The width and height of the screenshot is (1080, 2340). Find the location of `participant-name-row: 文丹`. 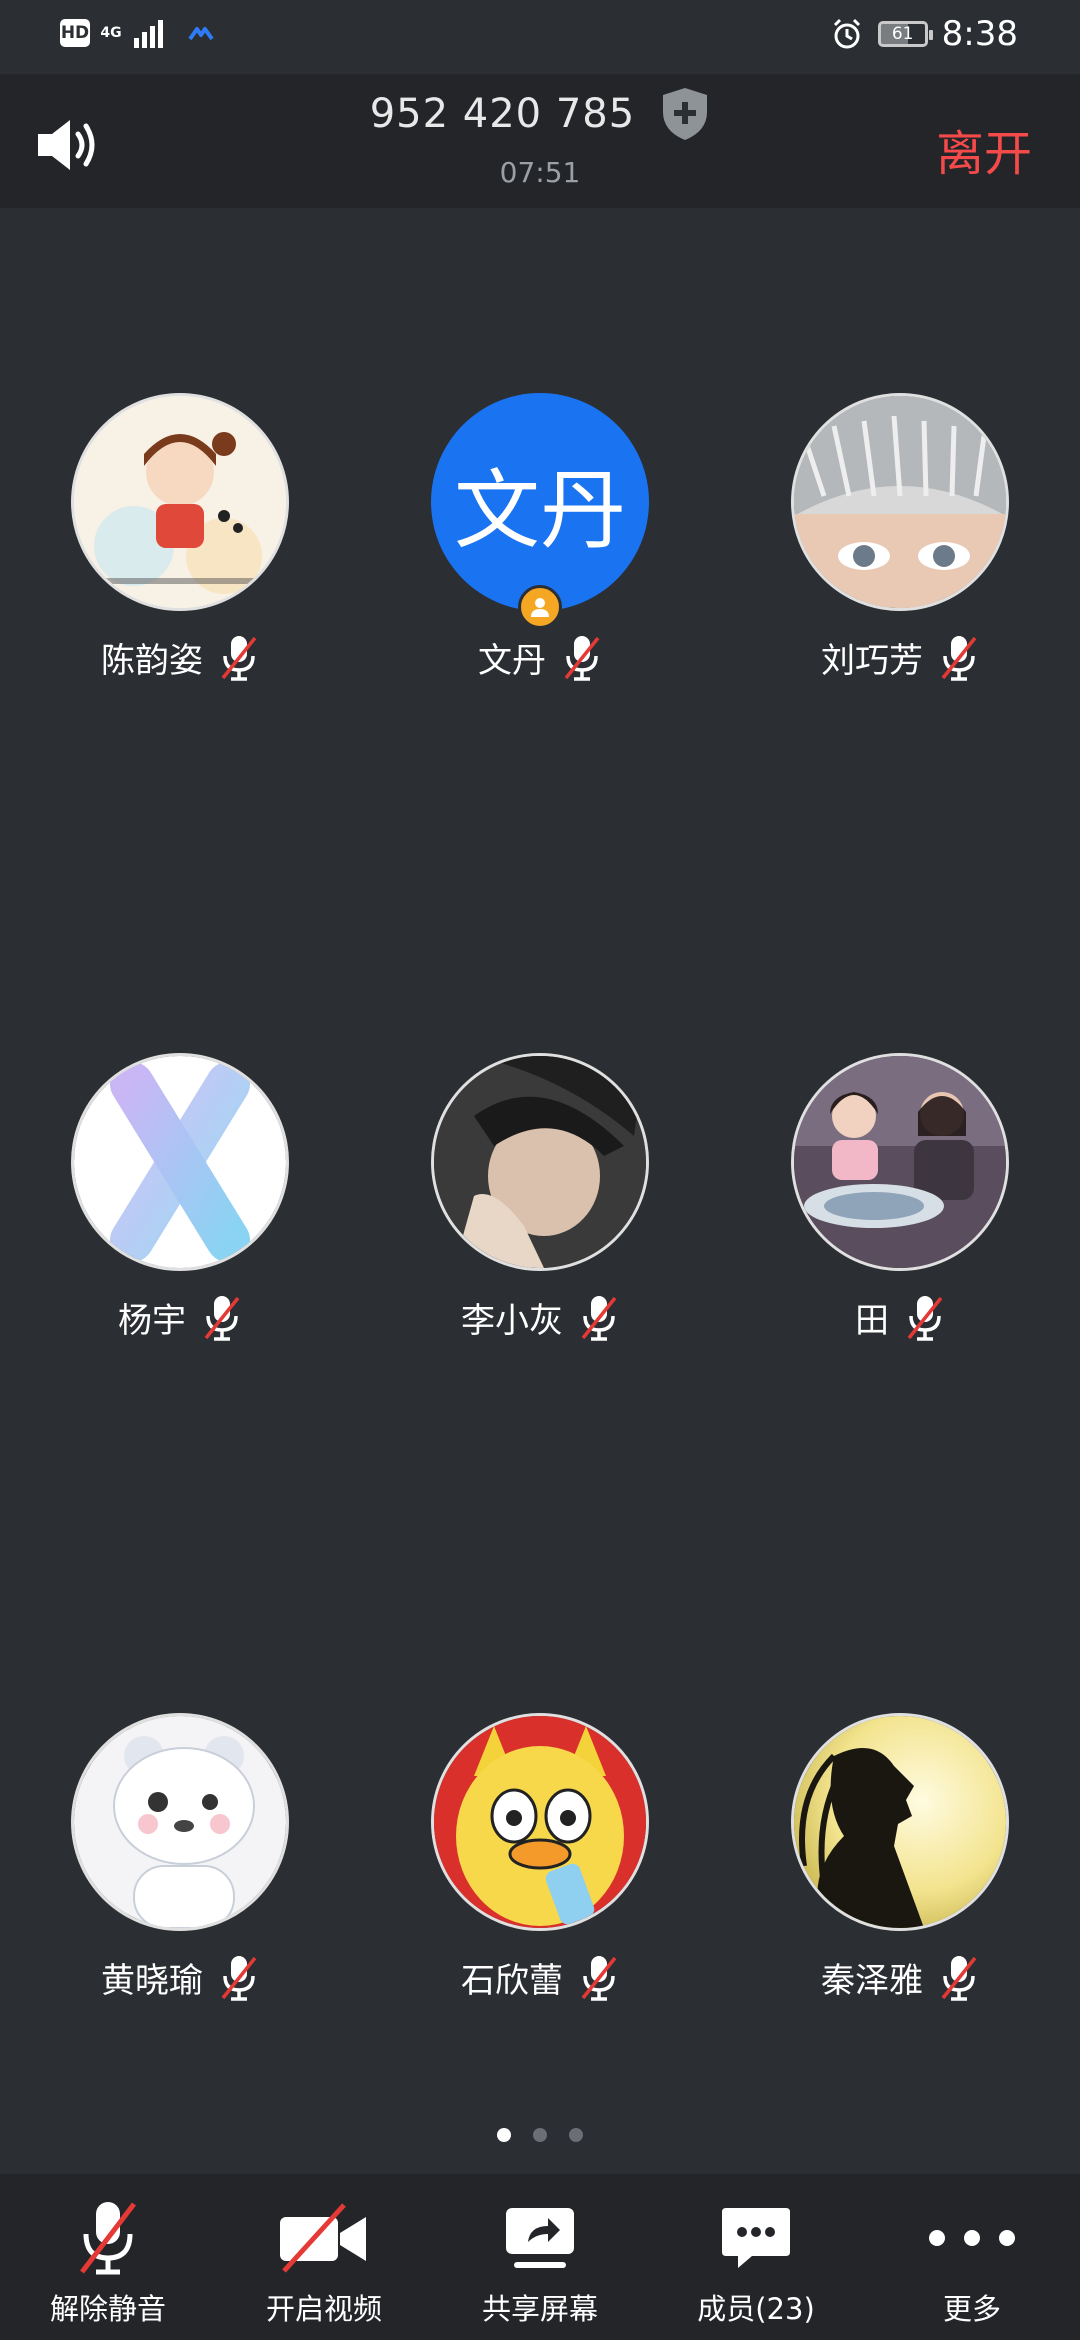

participant-name-row: 文丹 is located at coordinates (540, 657).